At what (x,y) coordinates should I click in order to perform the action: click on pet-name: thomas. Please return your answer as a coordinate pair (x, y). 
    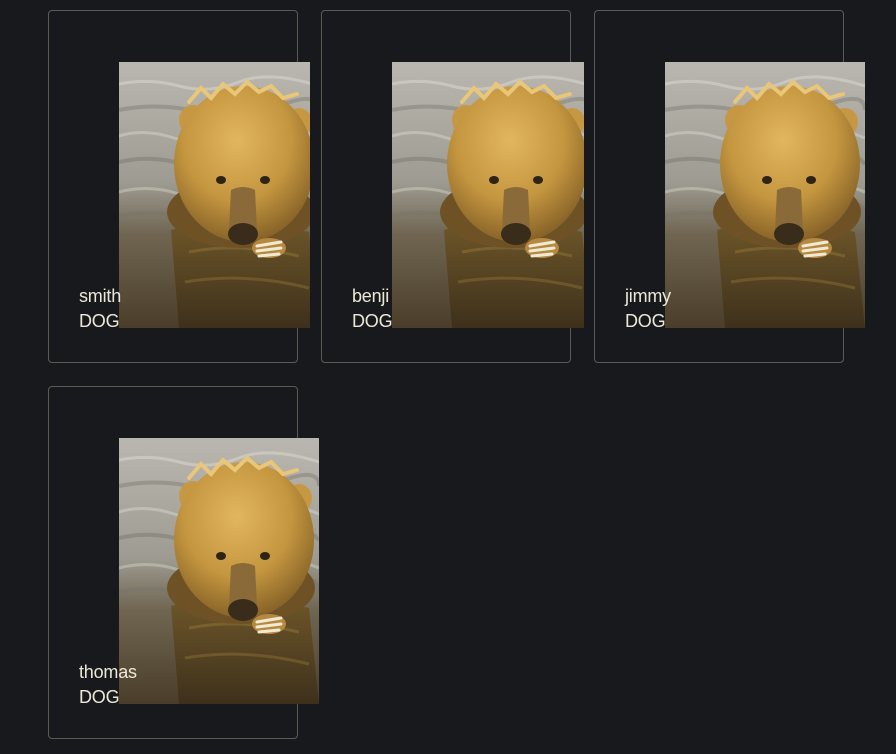
    Looking at the image, I should click on (108, 672).